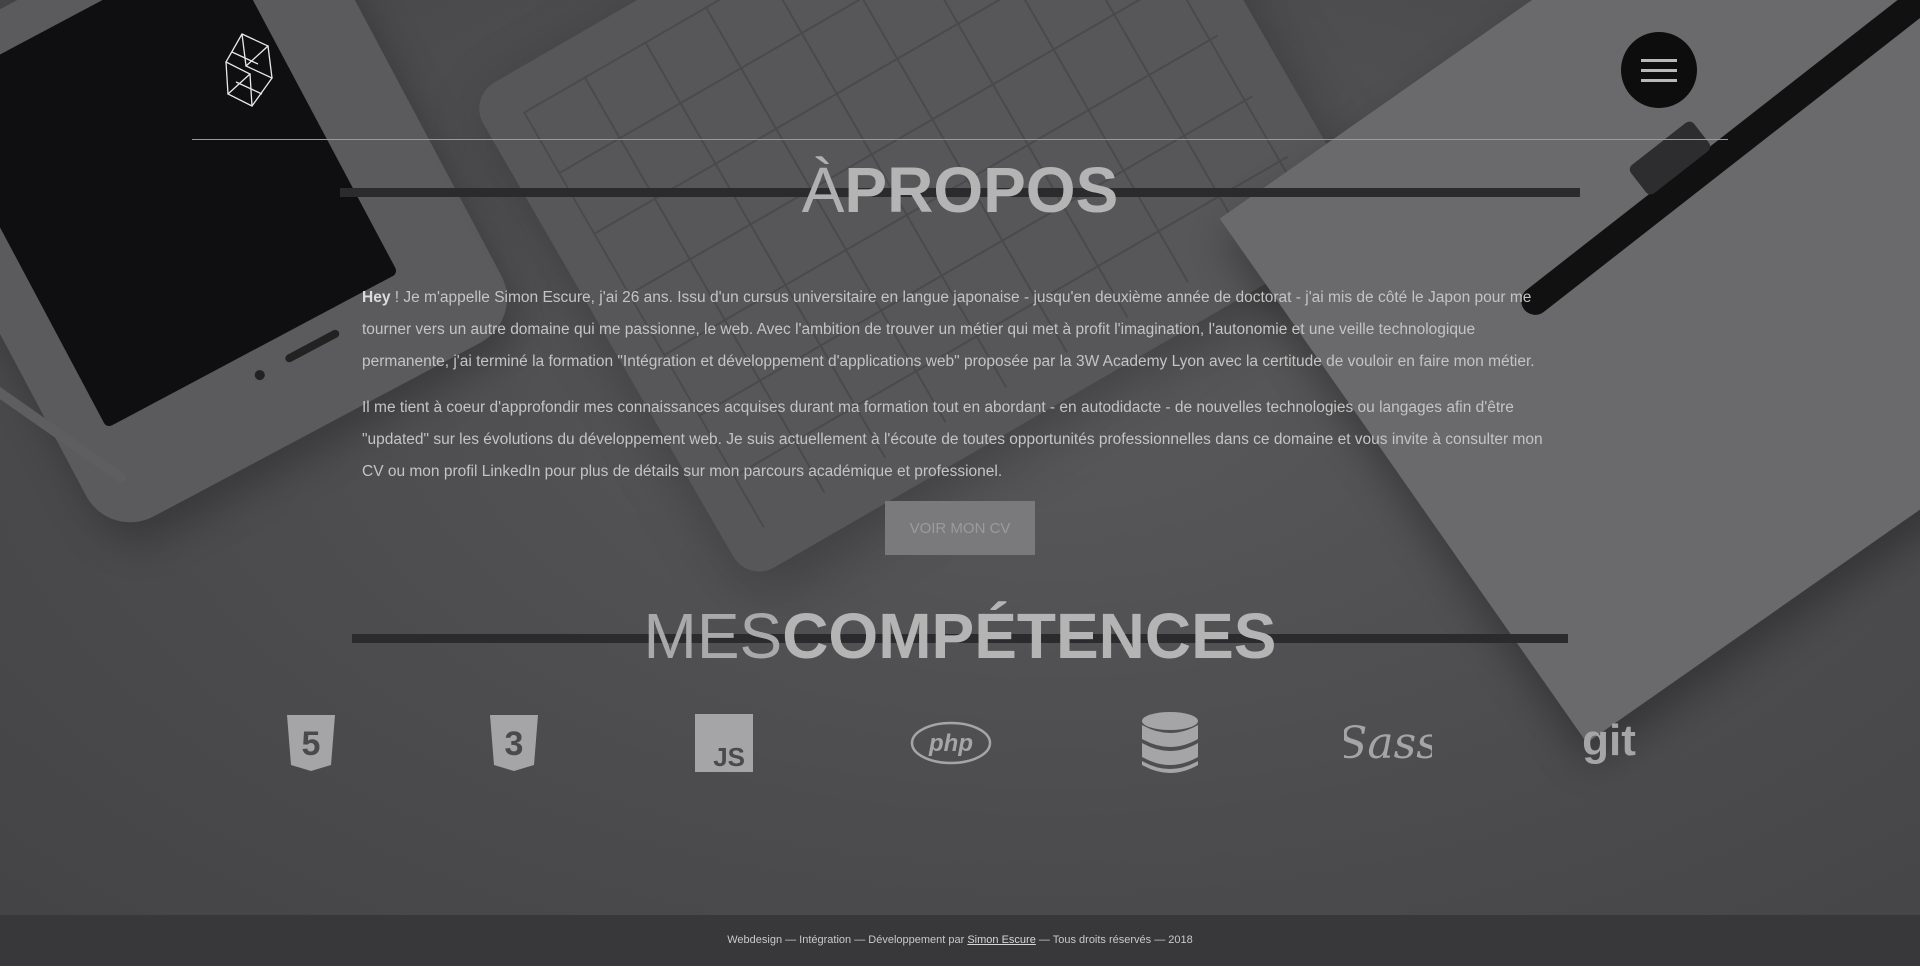 This screenshot has height=966, width=1920. Describe the element at coordinates (1114, 940) in the screenshot. I see `footer-text-after: — Tous droits réservés — 2018` at that location.